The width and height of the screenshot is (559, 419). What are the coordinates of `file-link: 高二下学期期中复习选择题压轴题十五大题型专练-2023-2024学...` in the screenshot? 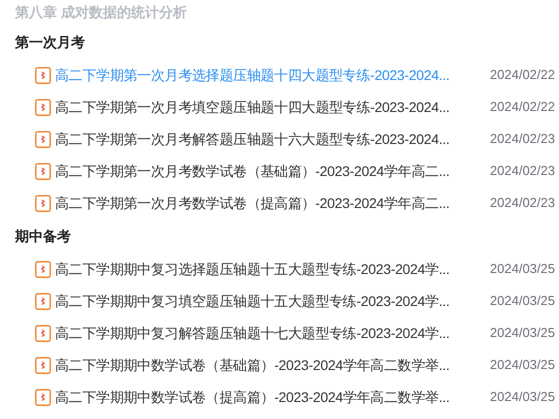 It's located at (255, 269).